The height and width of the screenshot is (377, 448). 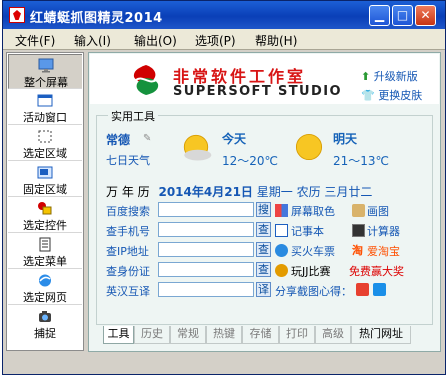 What do you see at coordinates (96, 18) in the screenshot?
I see `window-title: 红蜻蜓抓图精灵2014` at bounding box center [96, 18].